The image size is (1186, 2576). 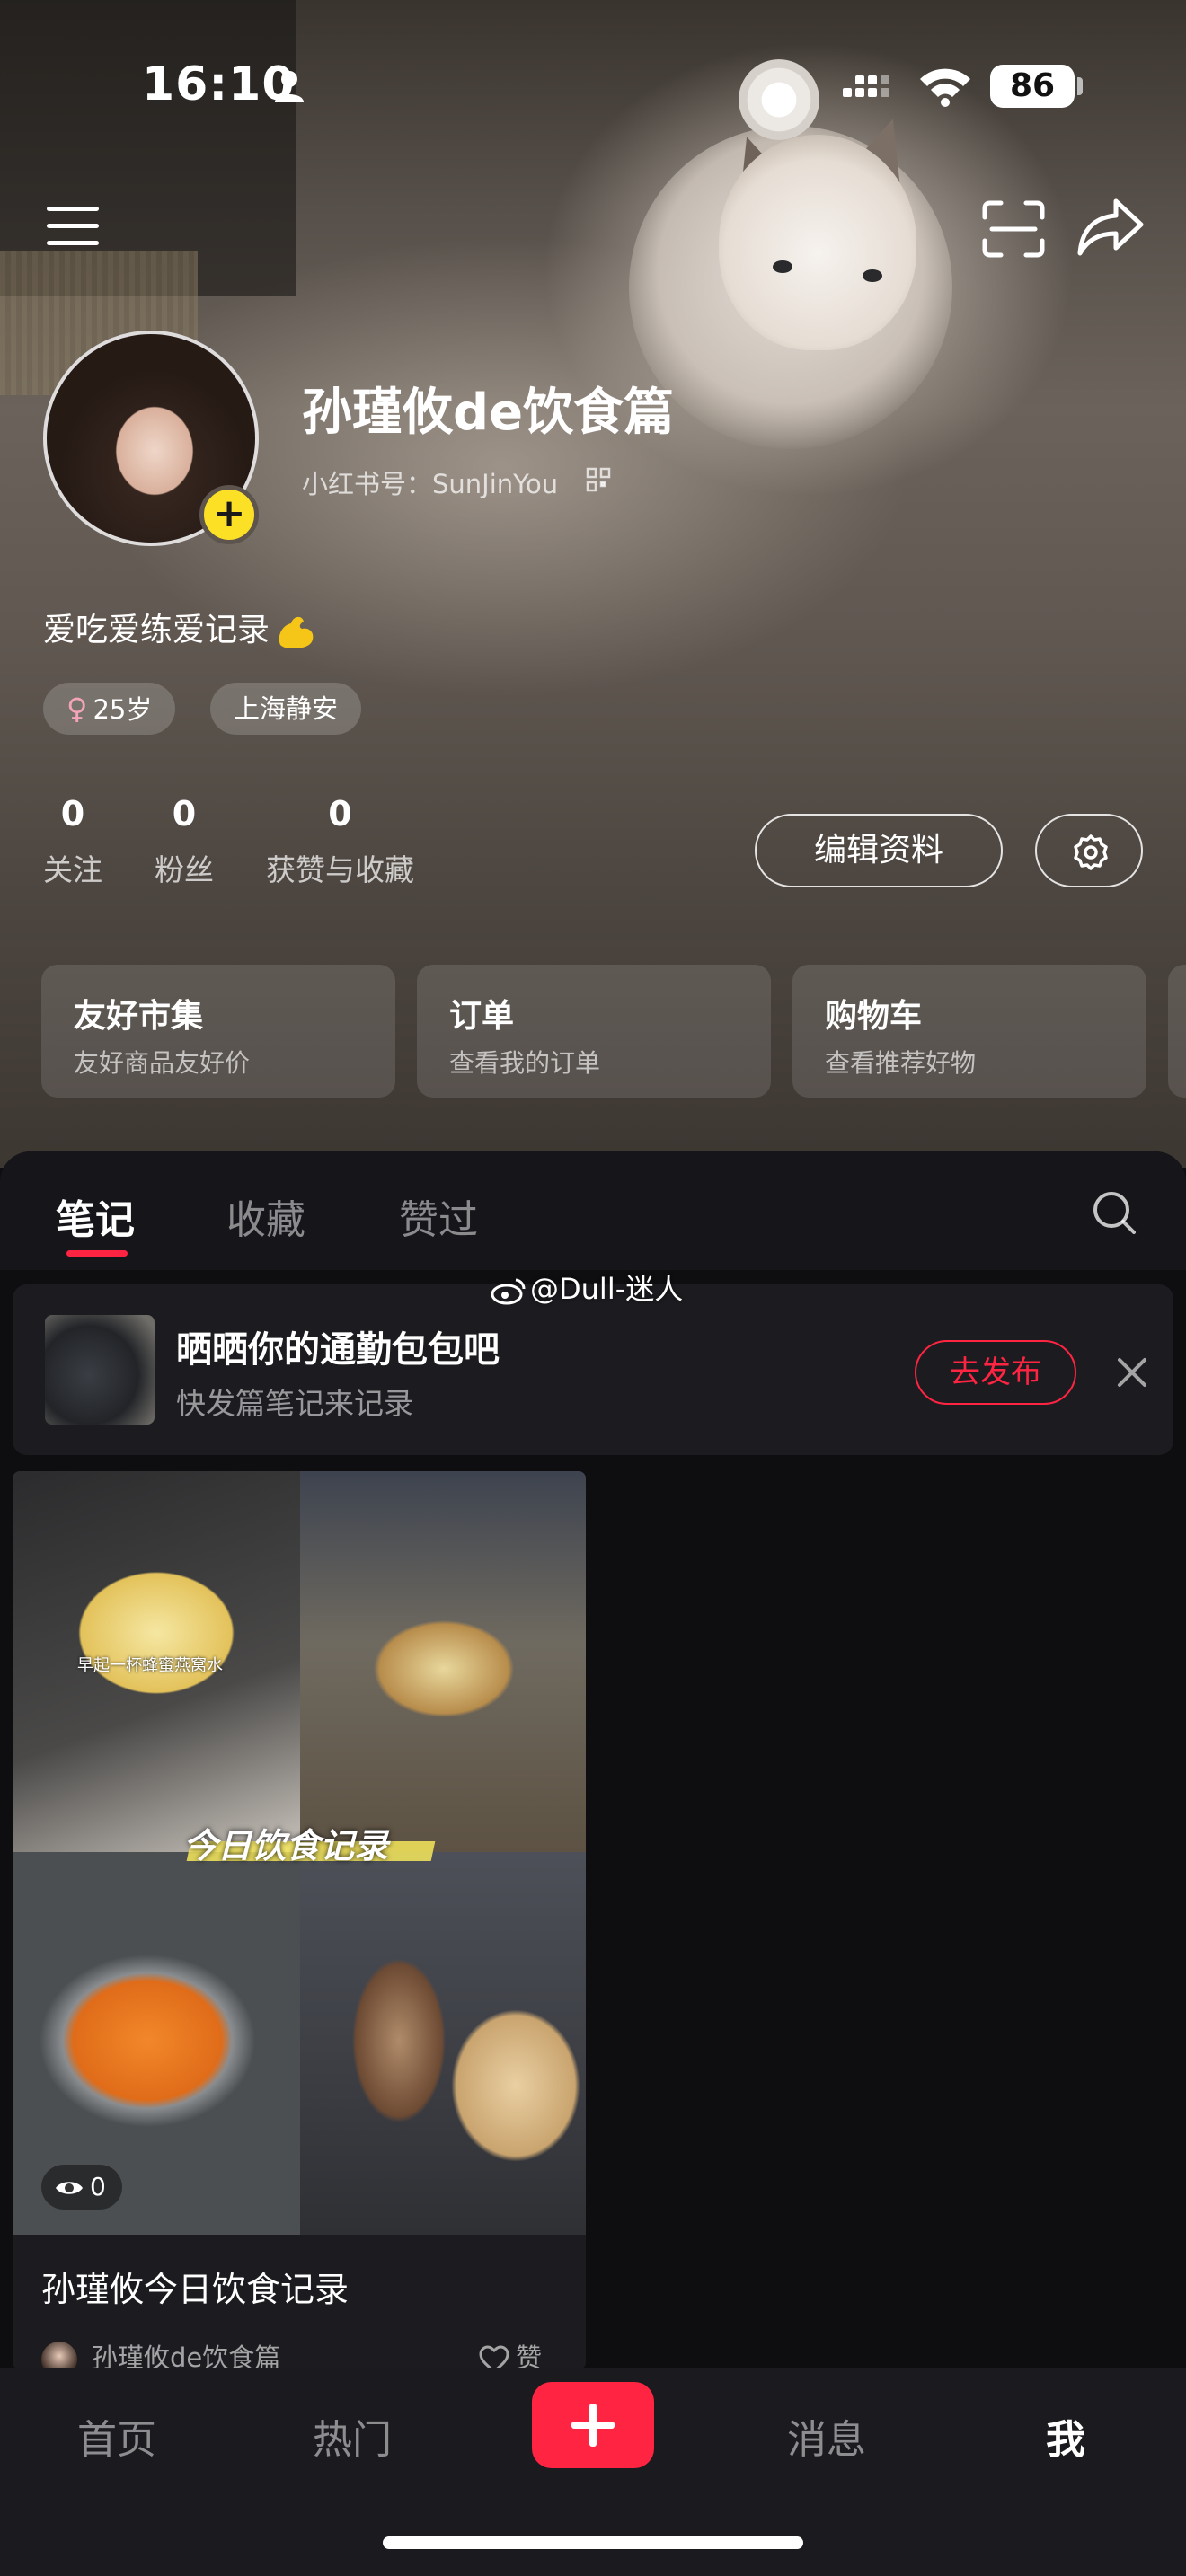 What do you see at coordinates (826, 2436) in the screenshot?
I see `nav-messages: 消息` at bounding box center [826, 2436].